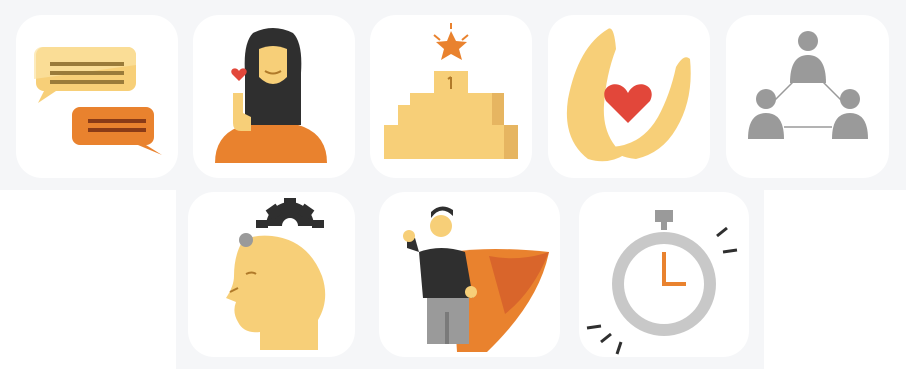 The width and height of the screenshot is (906, 369). What do you see at coordinates (808, 85) in the screenshot?
I see `people-network-icon` at bounding box center [808, 85].